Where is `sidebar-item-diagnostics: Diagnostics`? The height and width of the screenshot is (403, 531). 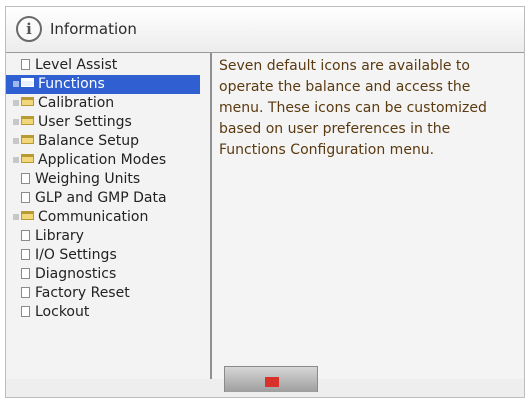
sidebar-item-diagnostics: Diagnostics is located at coordinates (108, 274).